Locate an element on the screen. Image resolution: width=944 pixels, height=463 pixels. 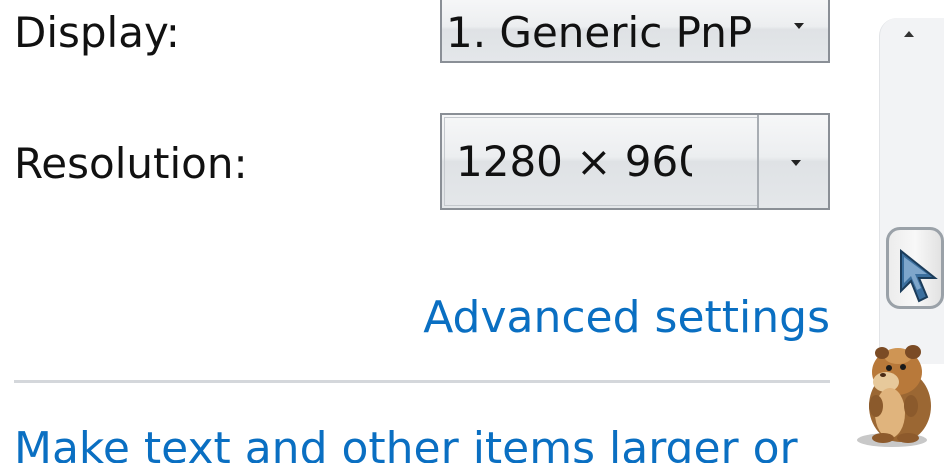
resolution-label: Resolution: is located at coordinates (131, 163).